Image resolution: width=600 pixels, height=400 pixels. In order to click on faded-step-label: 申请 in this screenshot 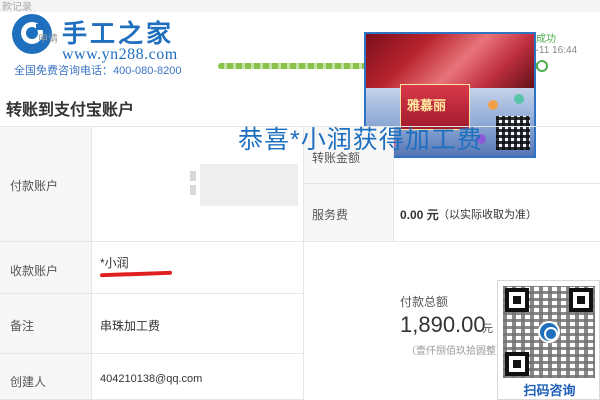, I will do `click(48, 39)`.